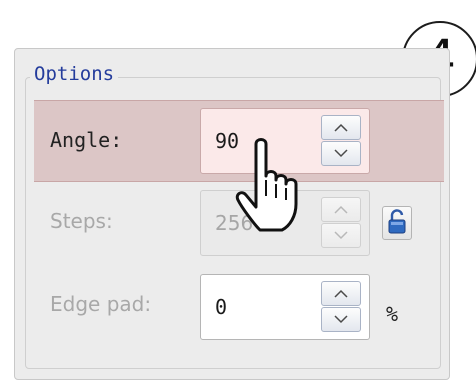 This screenshot has width=476, height=390. I want to click on edge-pad-field: 0, so click(285, 307).